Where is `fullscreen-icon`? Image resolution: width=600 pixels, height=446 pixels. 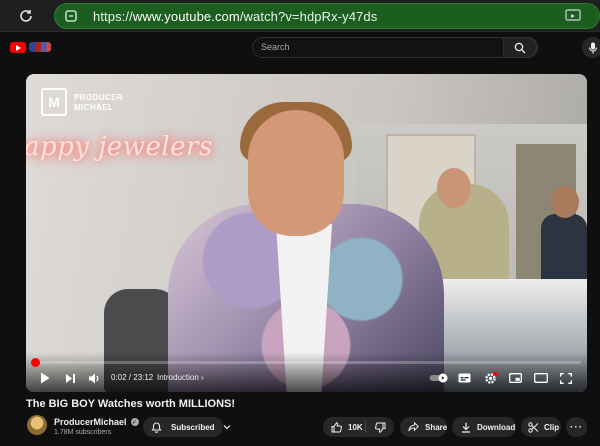
fullscreen-icon is located at coordinates (566, 378).